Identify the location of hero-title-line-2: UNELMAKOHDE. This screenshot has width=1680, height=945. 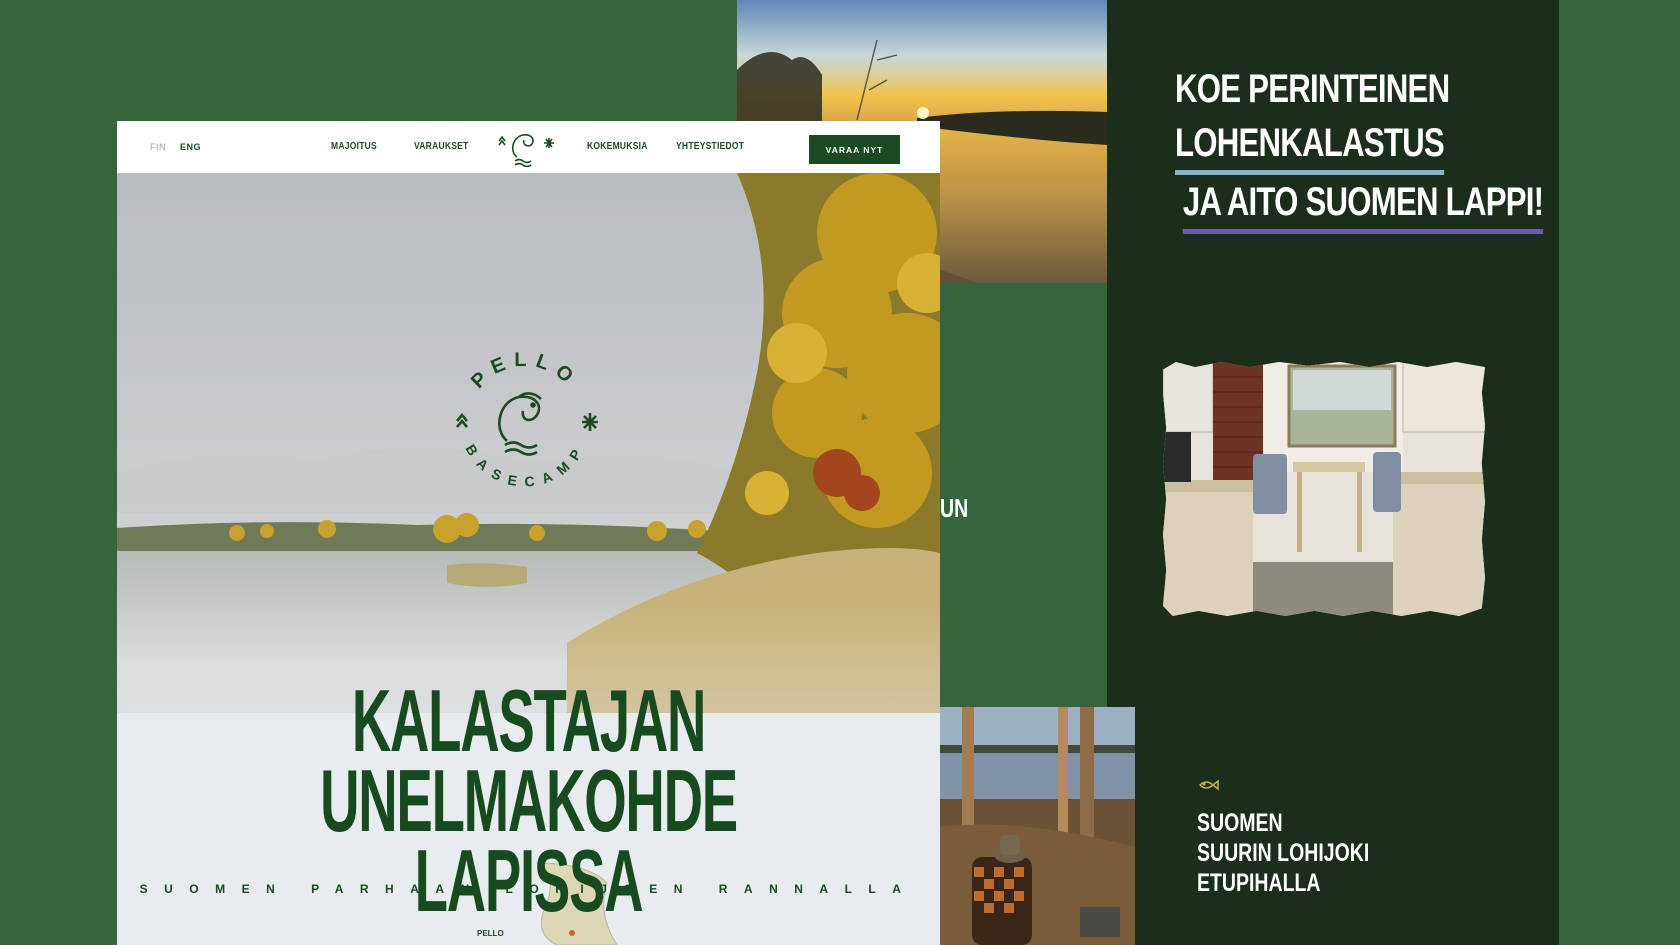
(529, 800).